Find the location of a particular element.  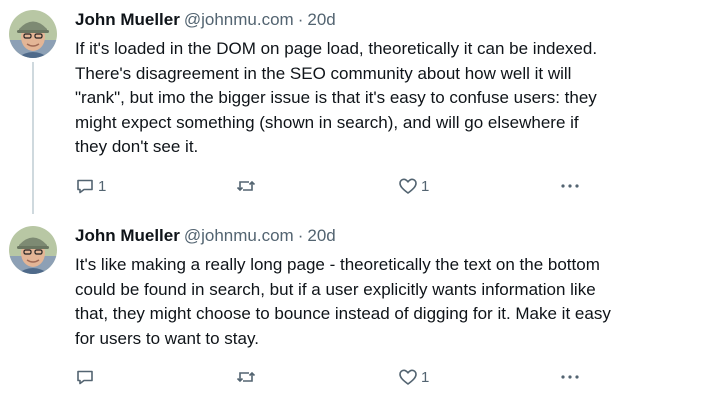

post-actions: 1 is located at coordinates (335, 377).